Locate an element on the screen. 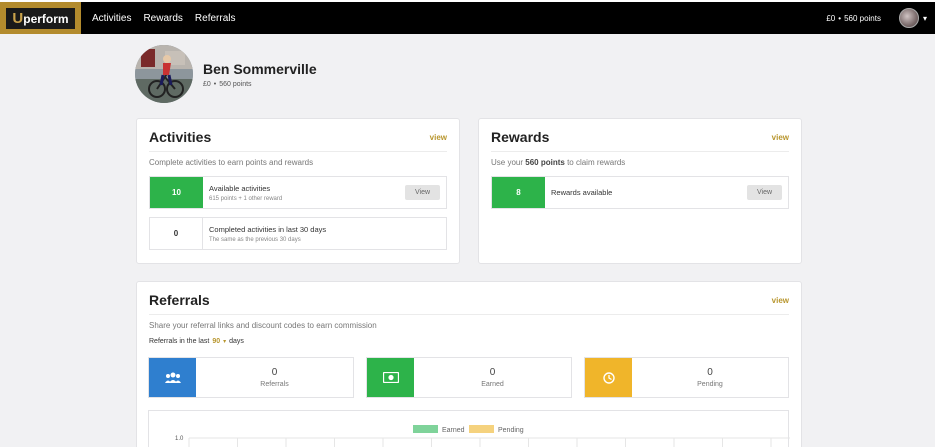  rewards-card-header: Rewards view is located at coordinates (640, 135).